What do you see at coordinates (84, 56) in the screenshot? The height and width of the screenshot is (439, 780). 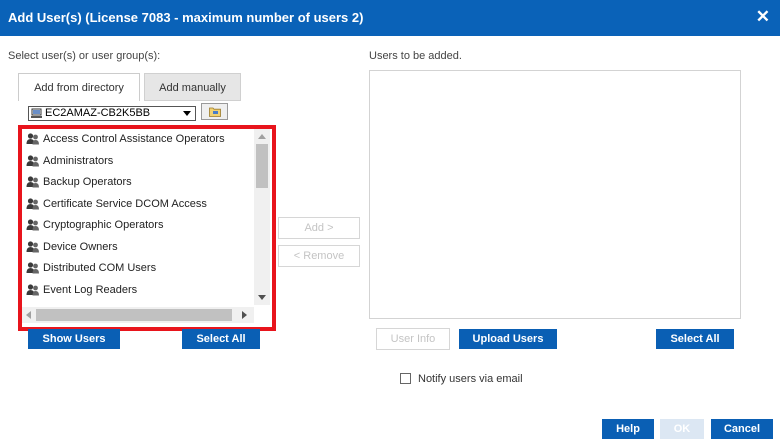 I see `select-users-label: Select user(s) or user group(s):` at bounding box center [84, 56].